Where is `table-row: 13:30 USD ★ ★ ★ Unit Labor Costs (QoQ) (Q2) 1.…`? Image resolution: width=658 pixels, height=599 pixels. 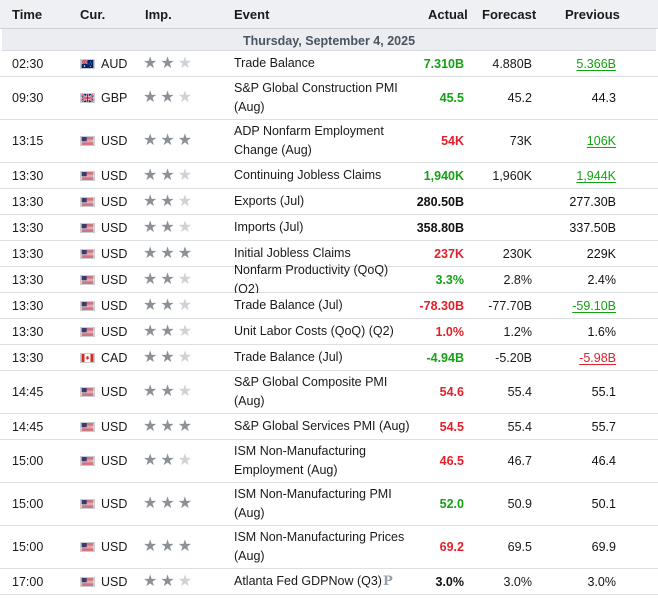 table-row: 13:30 USD ★ ★ ★ Unit Labor Costs (QoQ) (Q2) 1.… is located at coordinates (329, 332).